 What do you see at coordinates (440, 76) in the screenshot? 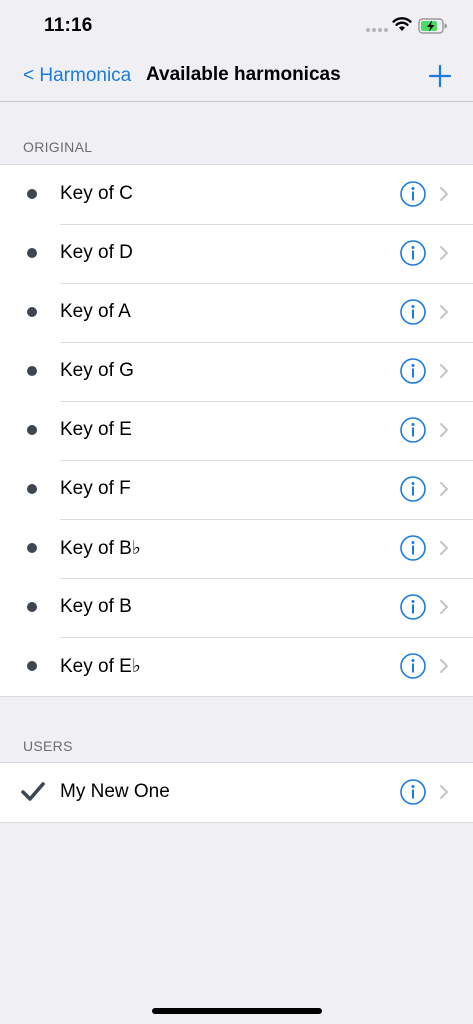
I see `add-icon` at bounding box center [440, 76].